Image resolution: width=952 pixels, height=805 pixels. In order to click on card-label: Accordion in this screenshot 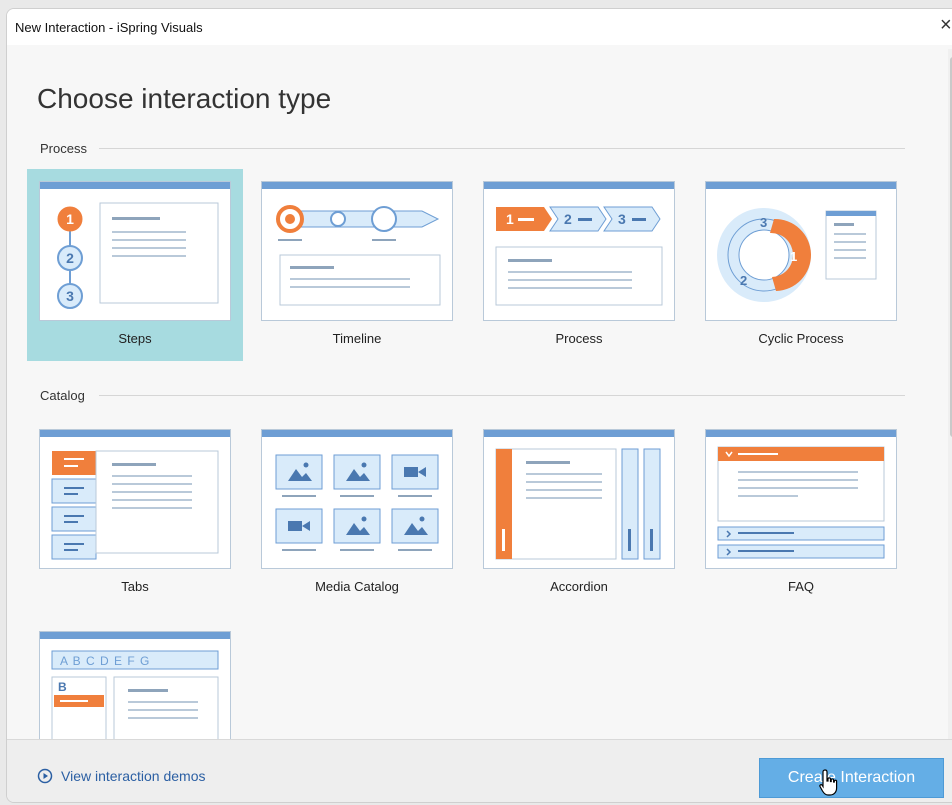, I will do `click(579, 586)`.